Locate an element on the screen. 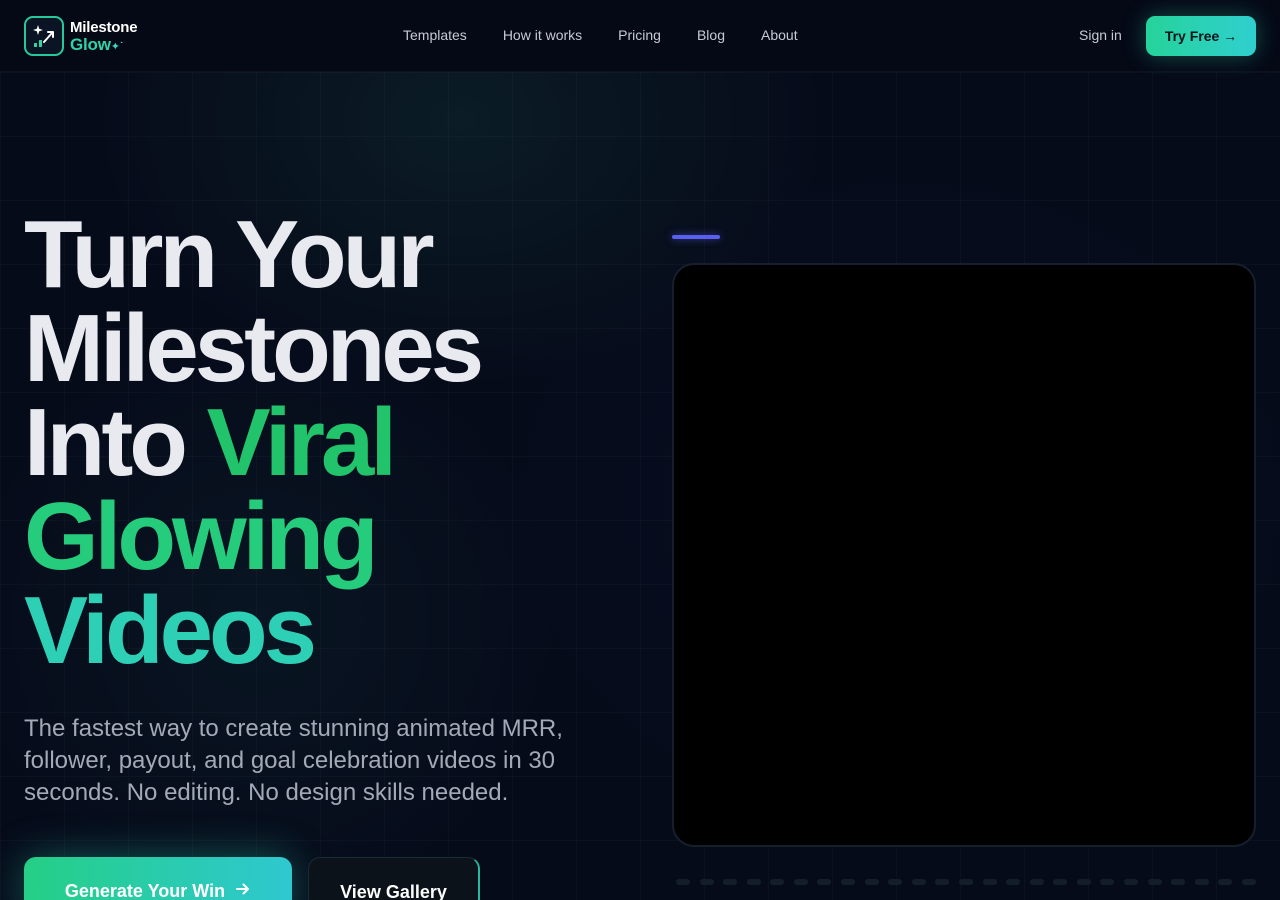 The height and width of the screenshot is (900, 1280). brand-name-line1: Milestone is located at coordinates (104, 27).